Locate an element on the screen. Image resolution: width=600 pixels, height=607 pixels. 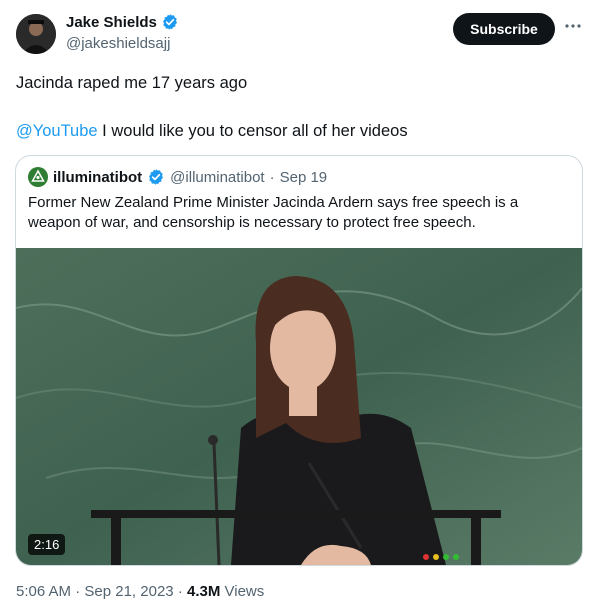
more-horizontal-icon is located at coordinates (573, 26).